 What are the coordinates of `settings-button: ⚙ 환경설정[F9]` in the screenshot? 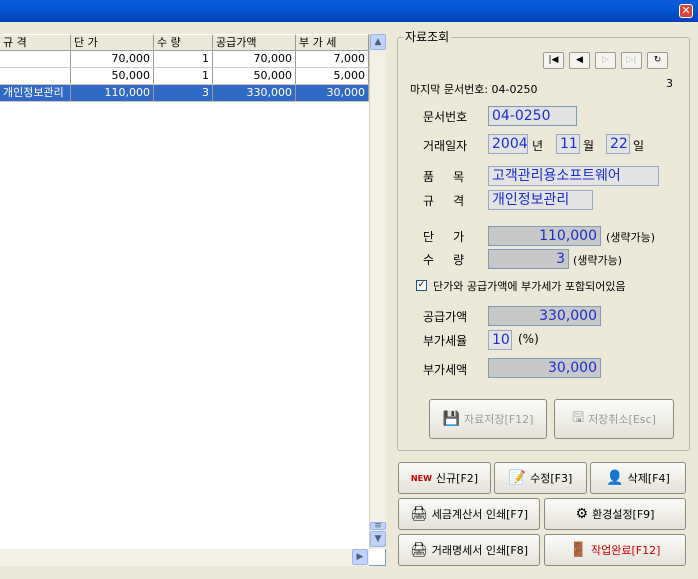 It's located at (615, 514).